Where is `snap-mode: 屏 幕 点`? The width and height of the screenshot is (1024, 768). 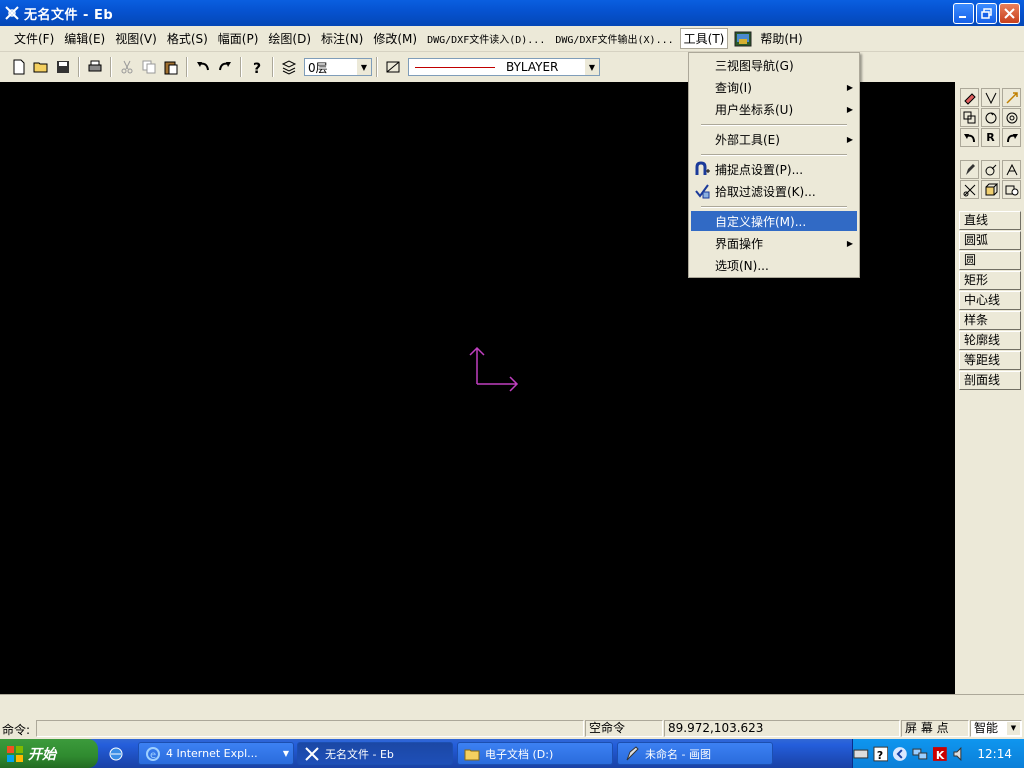 snap-mode: 屏 幕 点 is located at coordinates (935, 728).